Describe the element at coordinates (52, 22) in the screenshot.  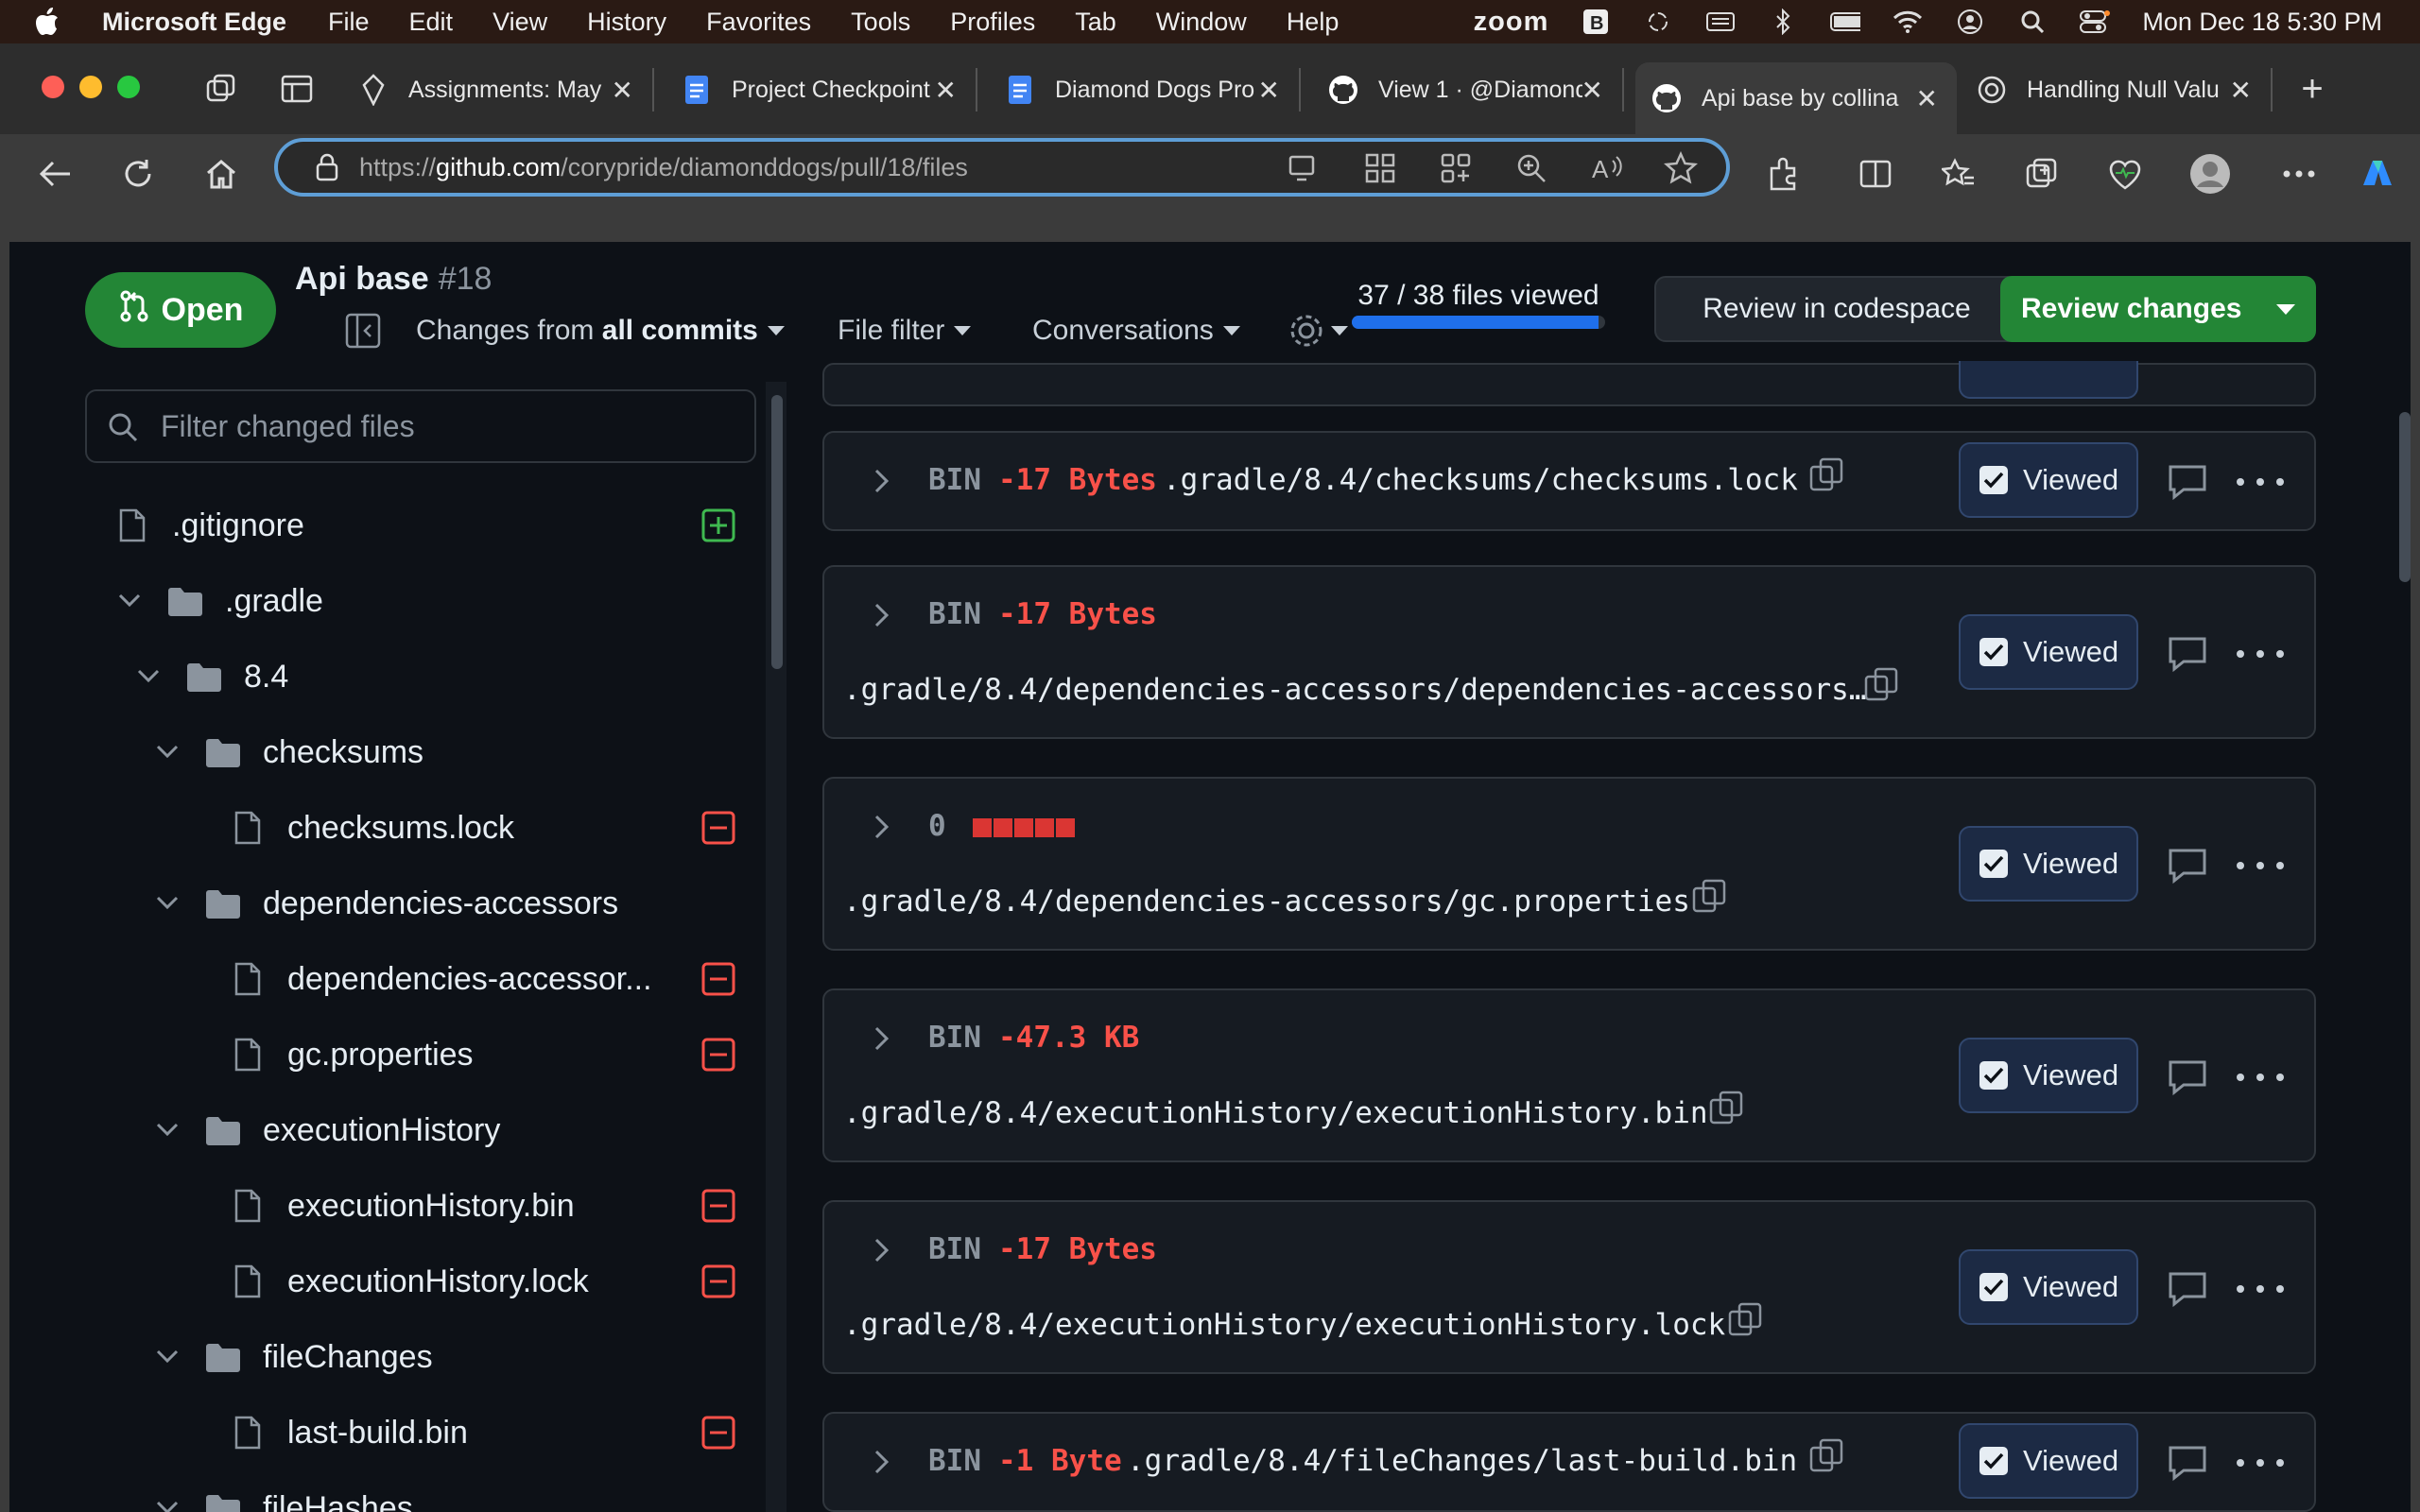
I see `apple-icon` at that location.